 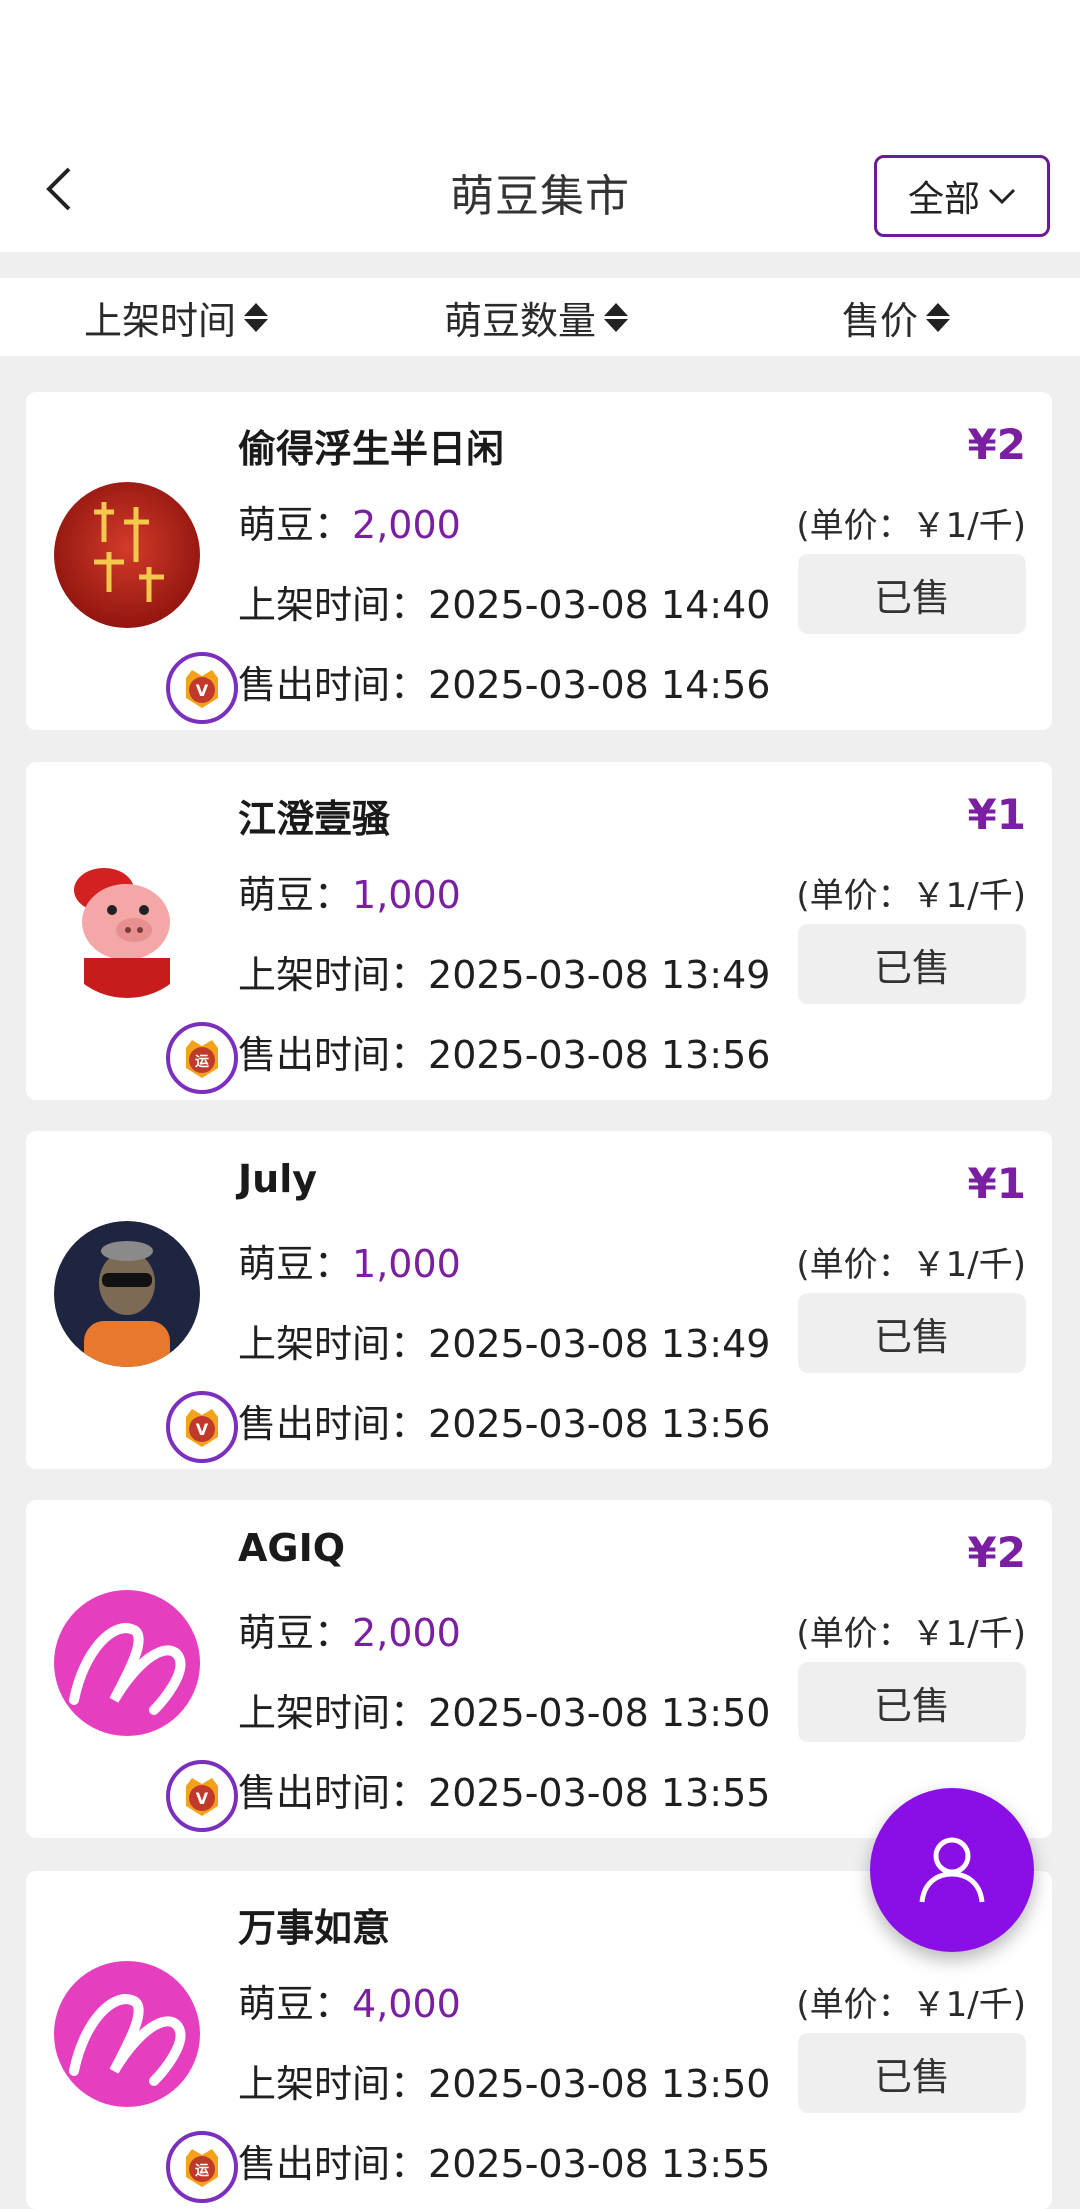 I want to click on filter-dropdown: 全部, so click(x=962, y=196).